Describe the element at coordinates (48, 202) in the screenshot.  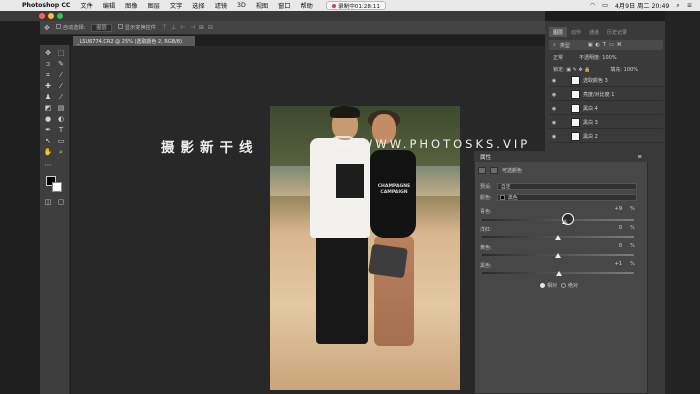
I see `quick-mask-icon: ◫` at that location.